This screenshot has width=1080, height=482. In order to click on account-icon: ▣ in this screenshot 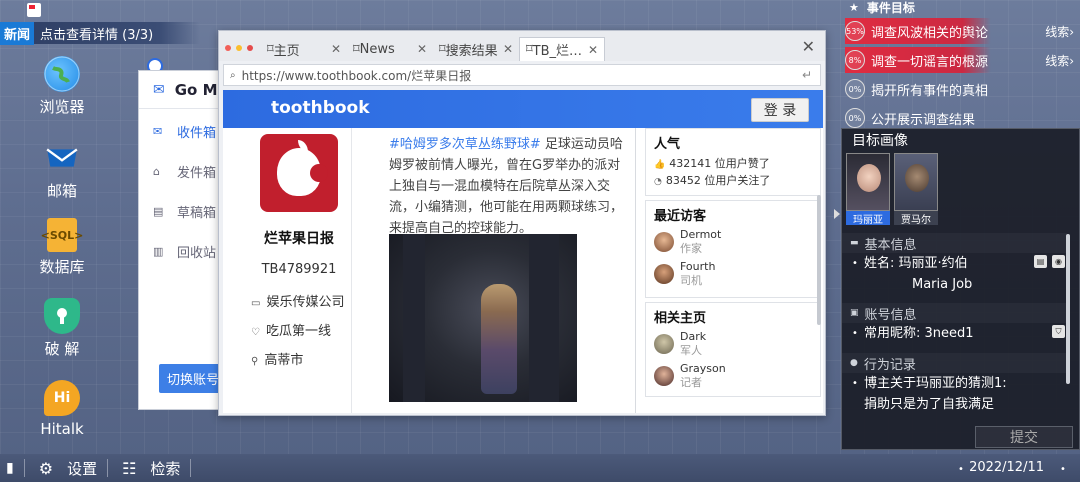, I will do `click(854, 313)`.